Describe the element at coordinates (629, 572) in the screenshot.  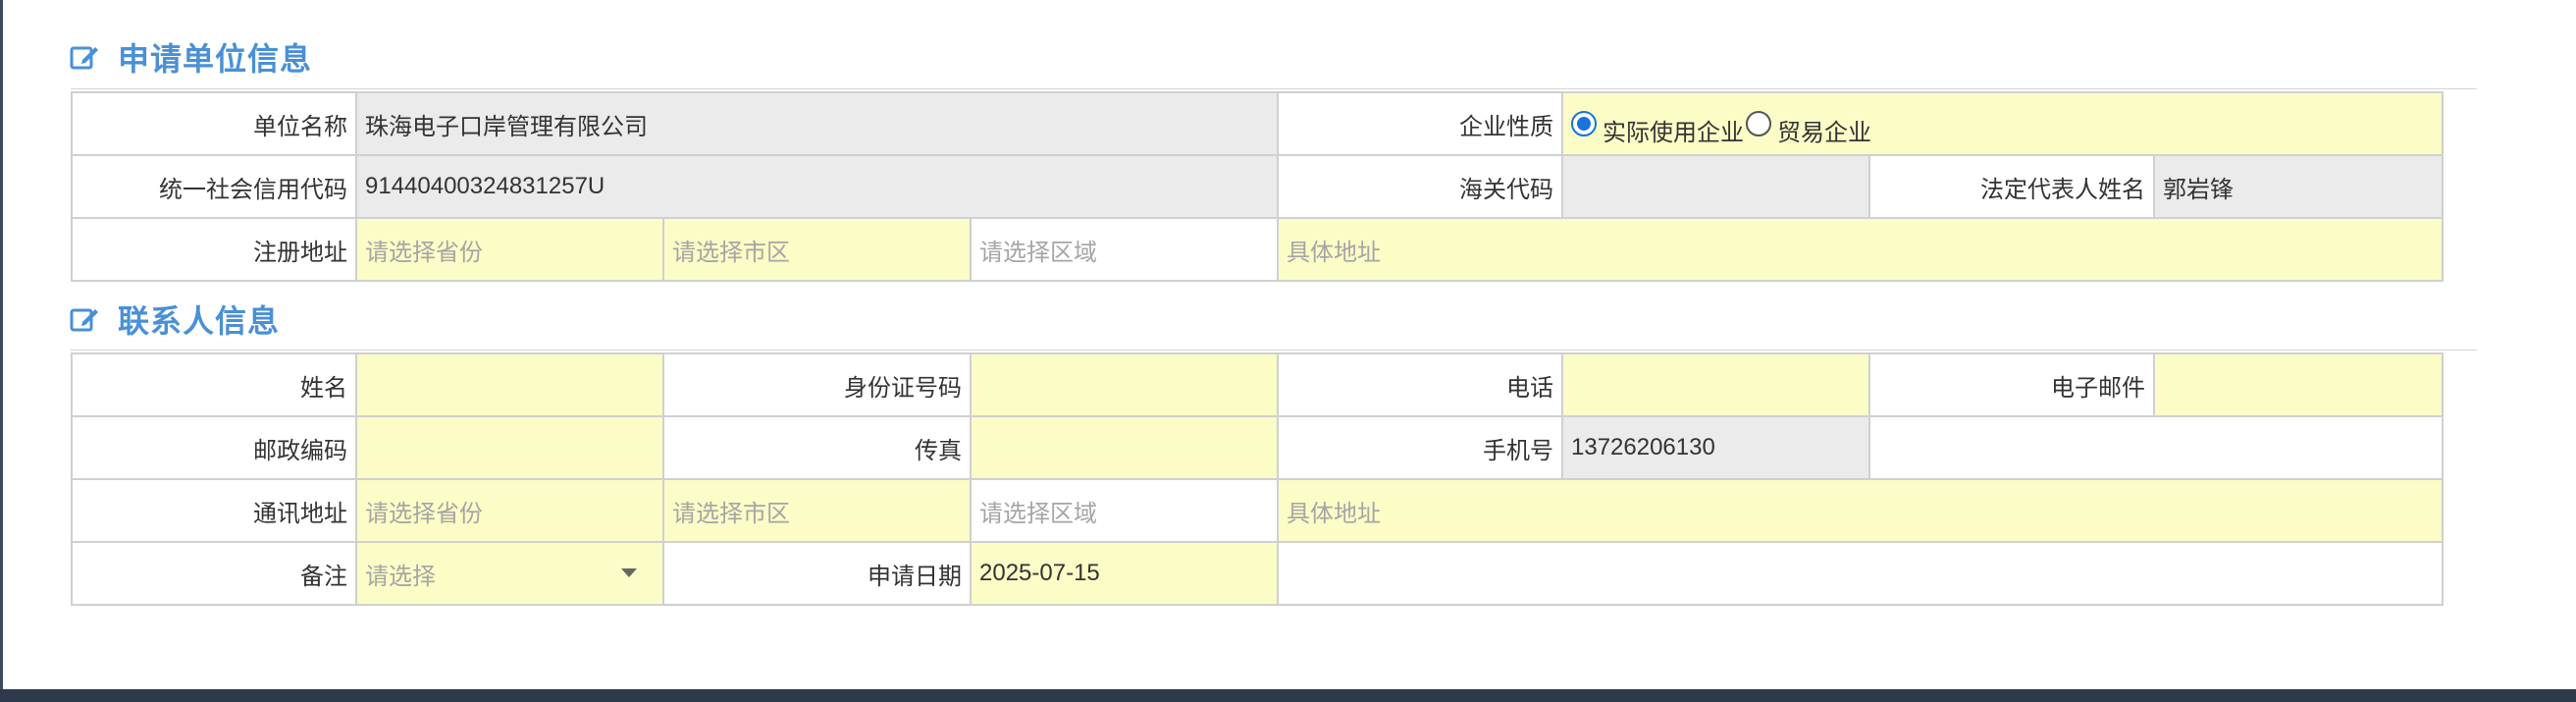
I see `chevron-down-icon` at that location.